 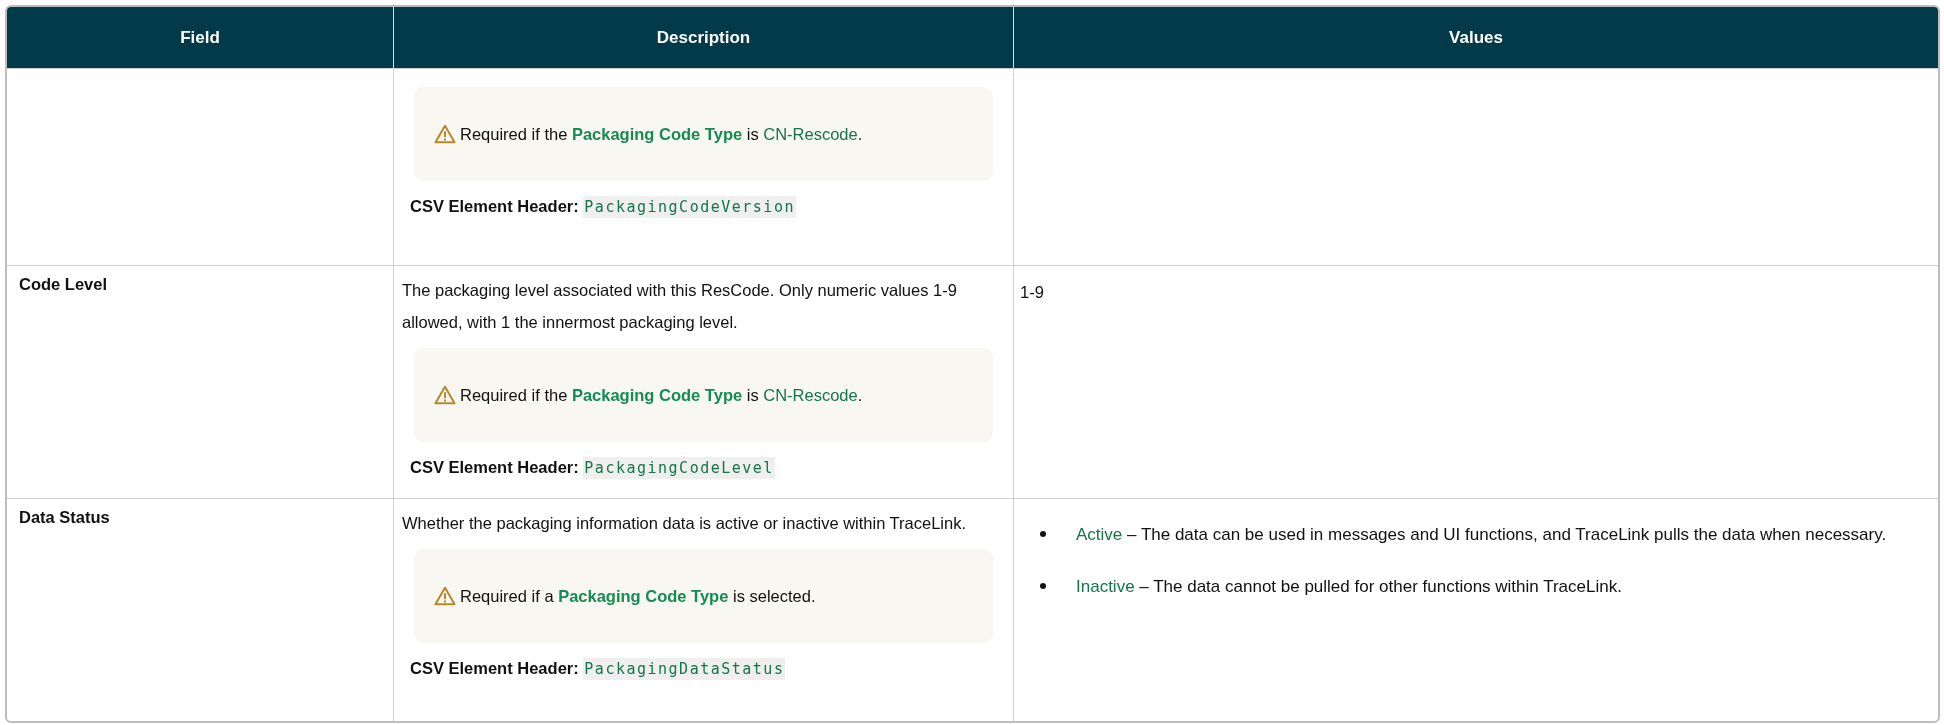 What do you see at coordinates (638, 596) in the screenshot?
I see `note-text: Required if a Packaging Code Type is selected.` at bounding box center [638, 596].